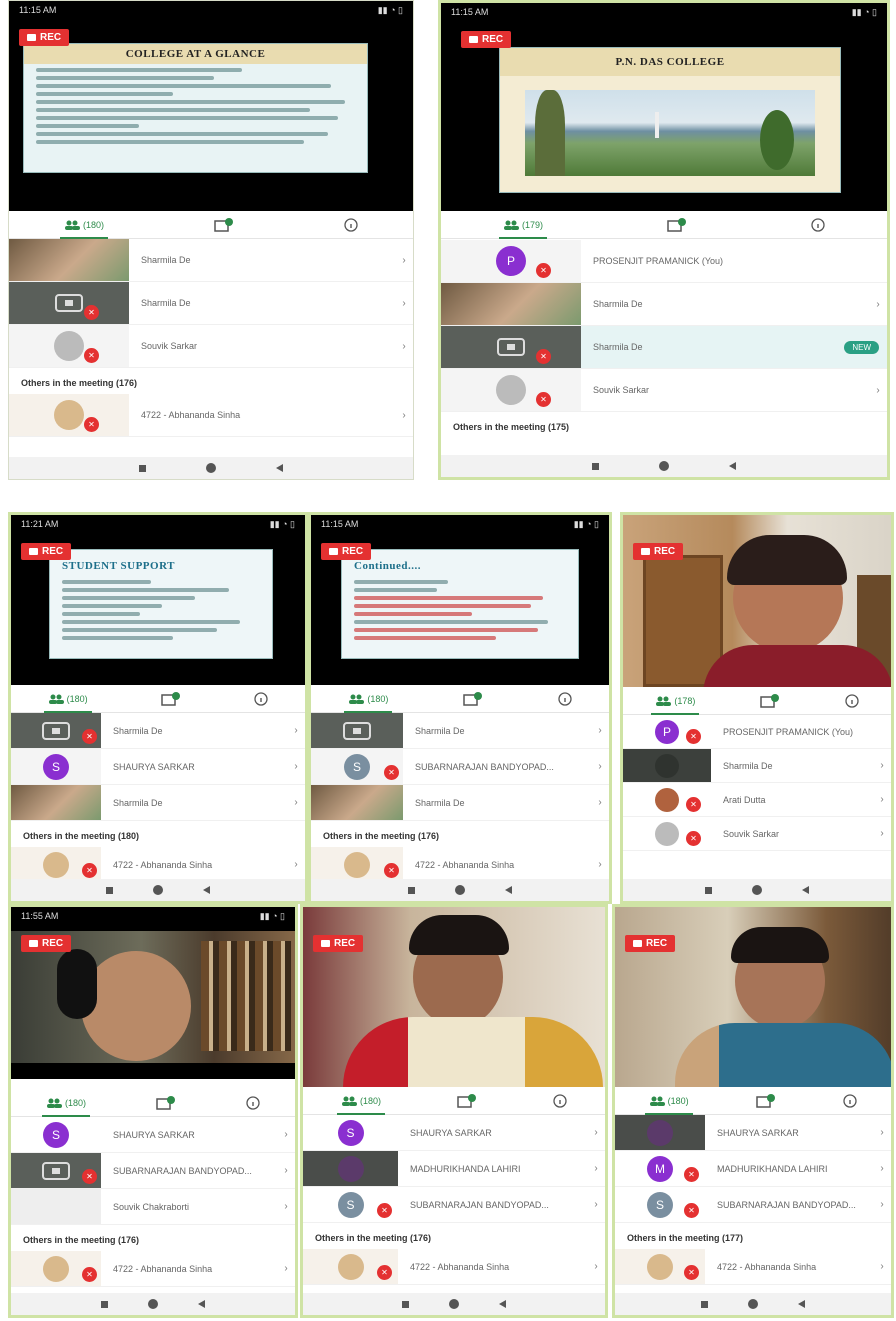  I want to click on participant-row: ✕ Arati Dutta ›, so click(757, 800).